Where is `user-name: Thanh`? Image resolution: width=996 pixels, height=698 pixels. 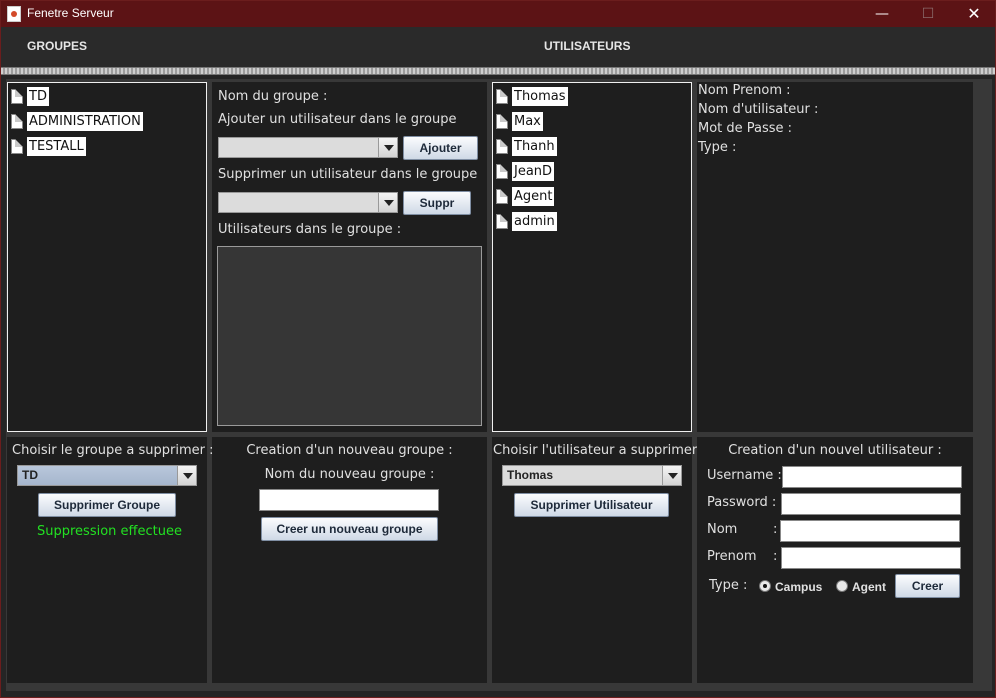
user-name: Thanh is located at coordinates (534, 146).